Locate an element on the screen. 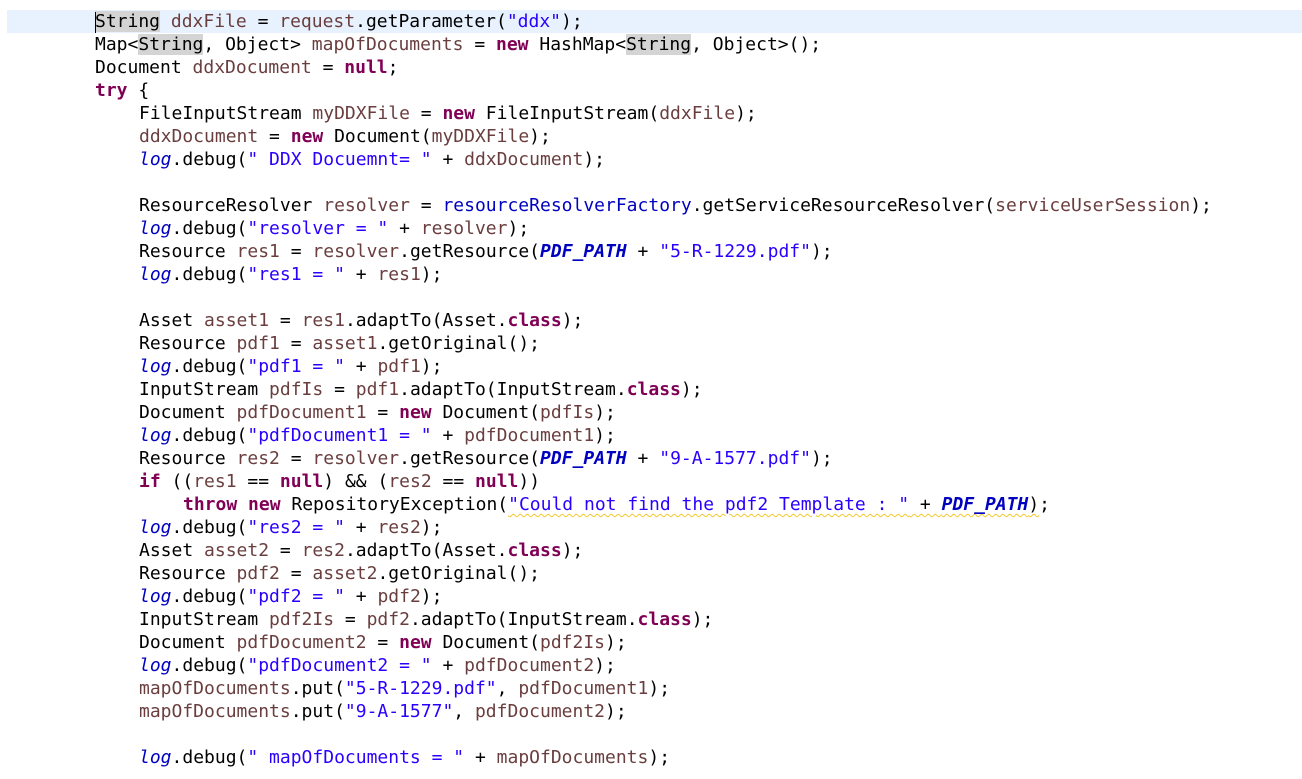 The width and height of the screenshot is (1302, 779). code-token: RepositoryException( is located at coordinates (394, 504).